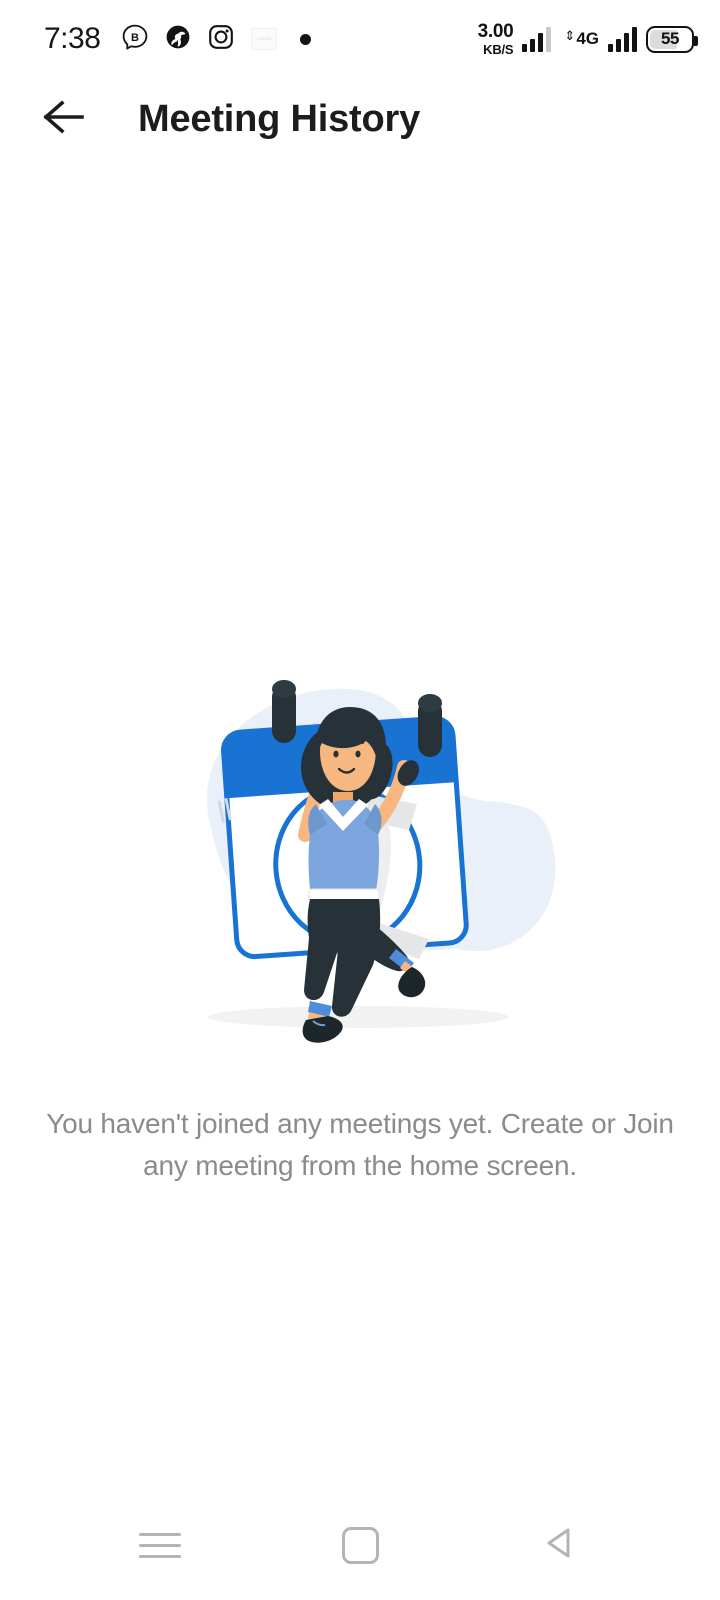 This screenshot has height=1600, width=720. What do you see at coordinates (360, 39) in the screenshot?
I see `status-bar: 7:38 B ▭▭▭ 3.00 KB/S ⇕ 4G 55` at bounding box center [360, 39].